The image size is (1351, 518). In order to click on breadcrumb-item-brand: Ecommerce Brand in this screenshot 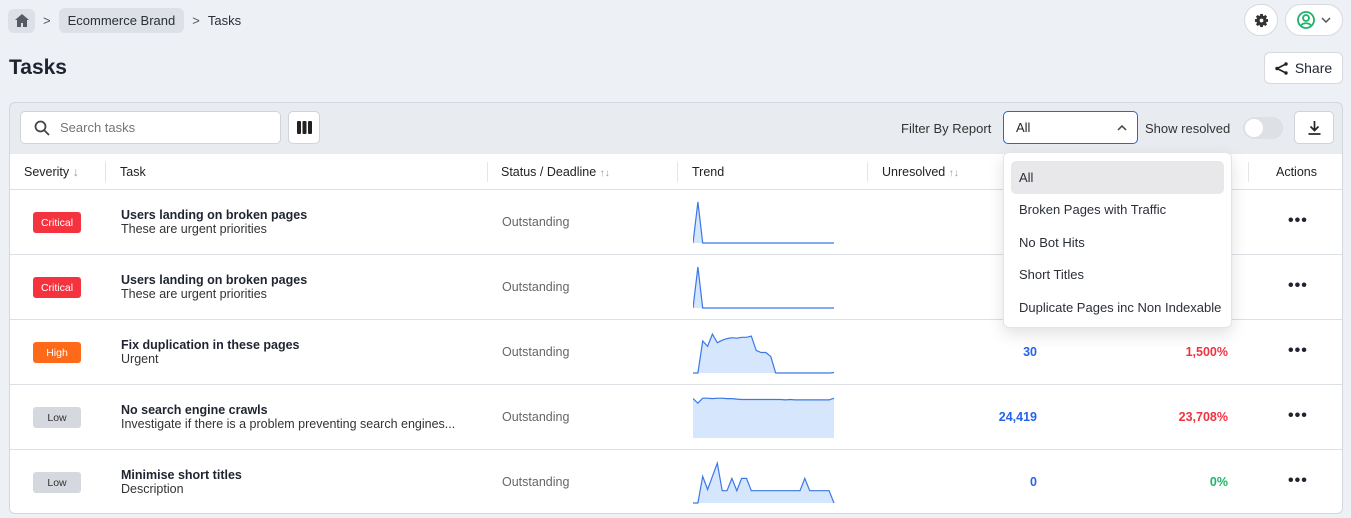, I will do `click(121, 20)`.